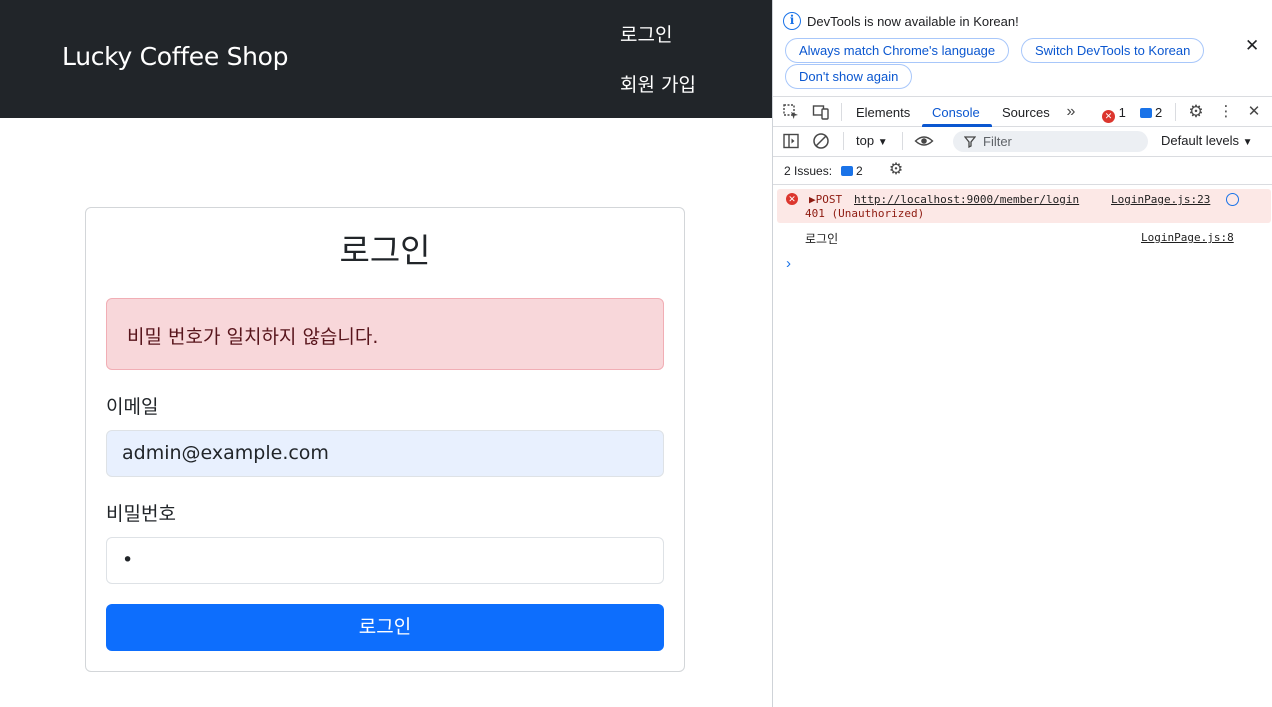 The image size is (1272, 707). What do you see at coordinates (1071, 112) in the screenshot?
I see `more-tabs-icon: »` at bounding box center [1071, 112].